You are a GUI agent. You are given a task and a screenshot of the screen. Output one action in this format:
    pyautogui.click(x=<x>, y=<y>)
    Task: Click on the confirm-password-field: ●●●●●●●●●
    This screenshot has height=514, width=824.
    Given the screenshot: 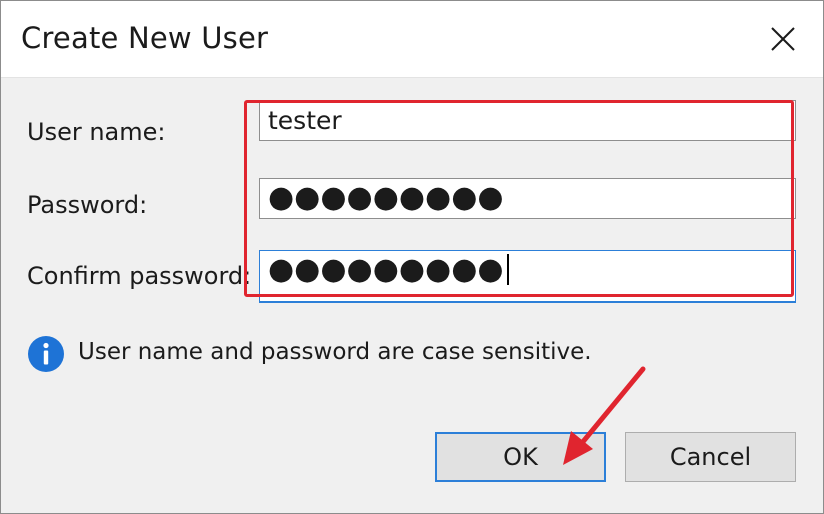 What is the action you would take?
    pyautogui.click(x=527, y=276)
    